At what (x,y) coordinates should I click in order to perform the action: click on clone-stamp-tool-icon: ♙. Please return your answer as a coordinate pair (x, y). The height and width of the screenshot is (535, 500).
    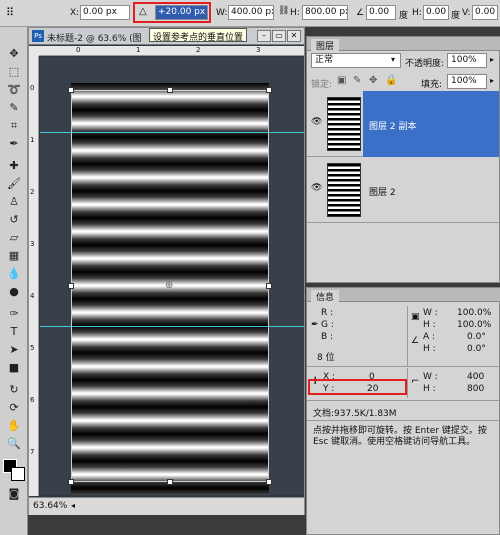
    Looking at the image, I should click on (14, 202).